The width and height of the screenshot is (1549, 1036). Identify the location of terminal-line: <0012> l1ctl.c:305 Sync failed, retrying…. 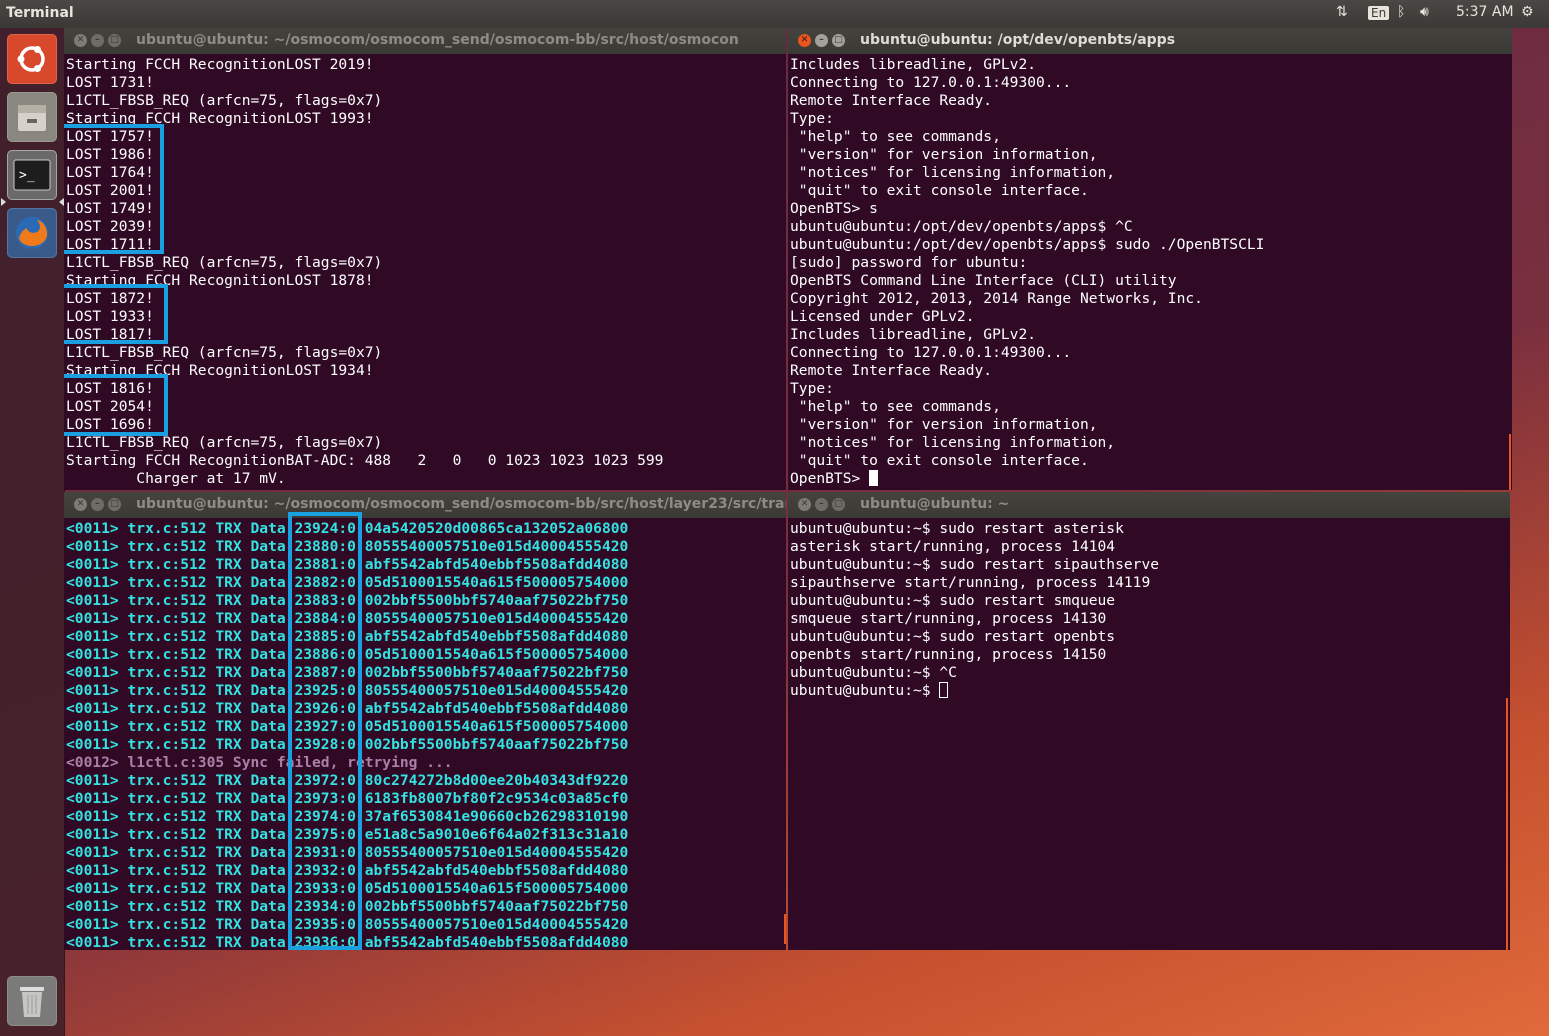
(259, 762).